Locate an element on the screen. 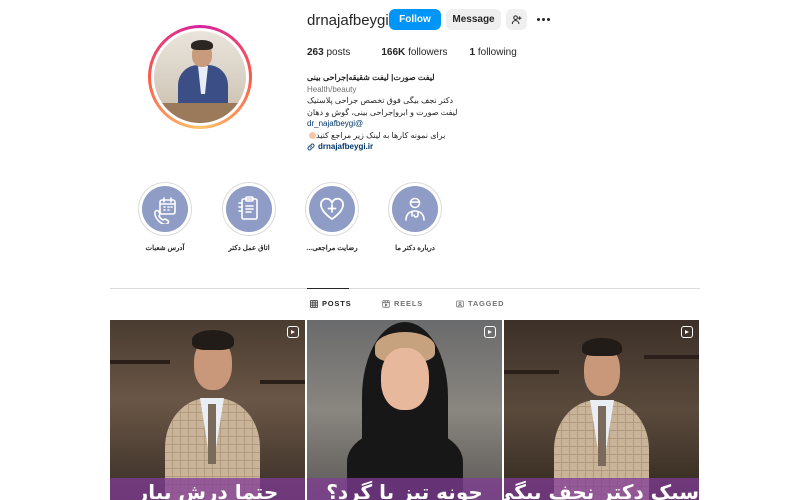 This screenshot has height=500, width=800. tab-posts: POSTS is located at coordinates (330, 303).